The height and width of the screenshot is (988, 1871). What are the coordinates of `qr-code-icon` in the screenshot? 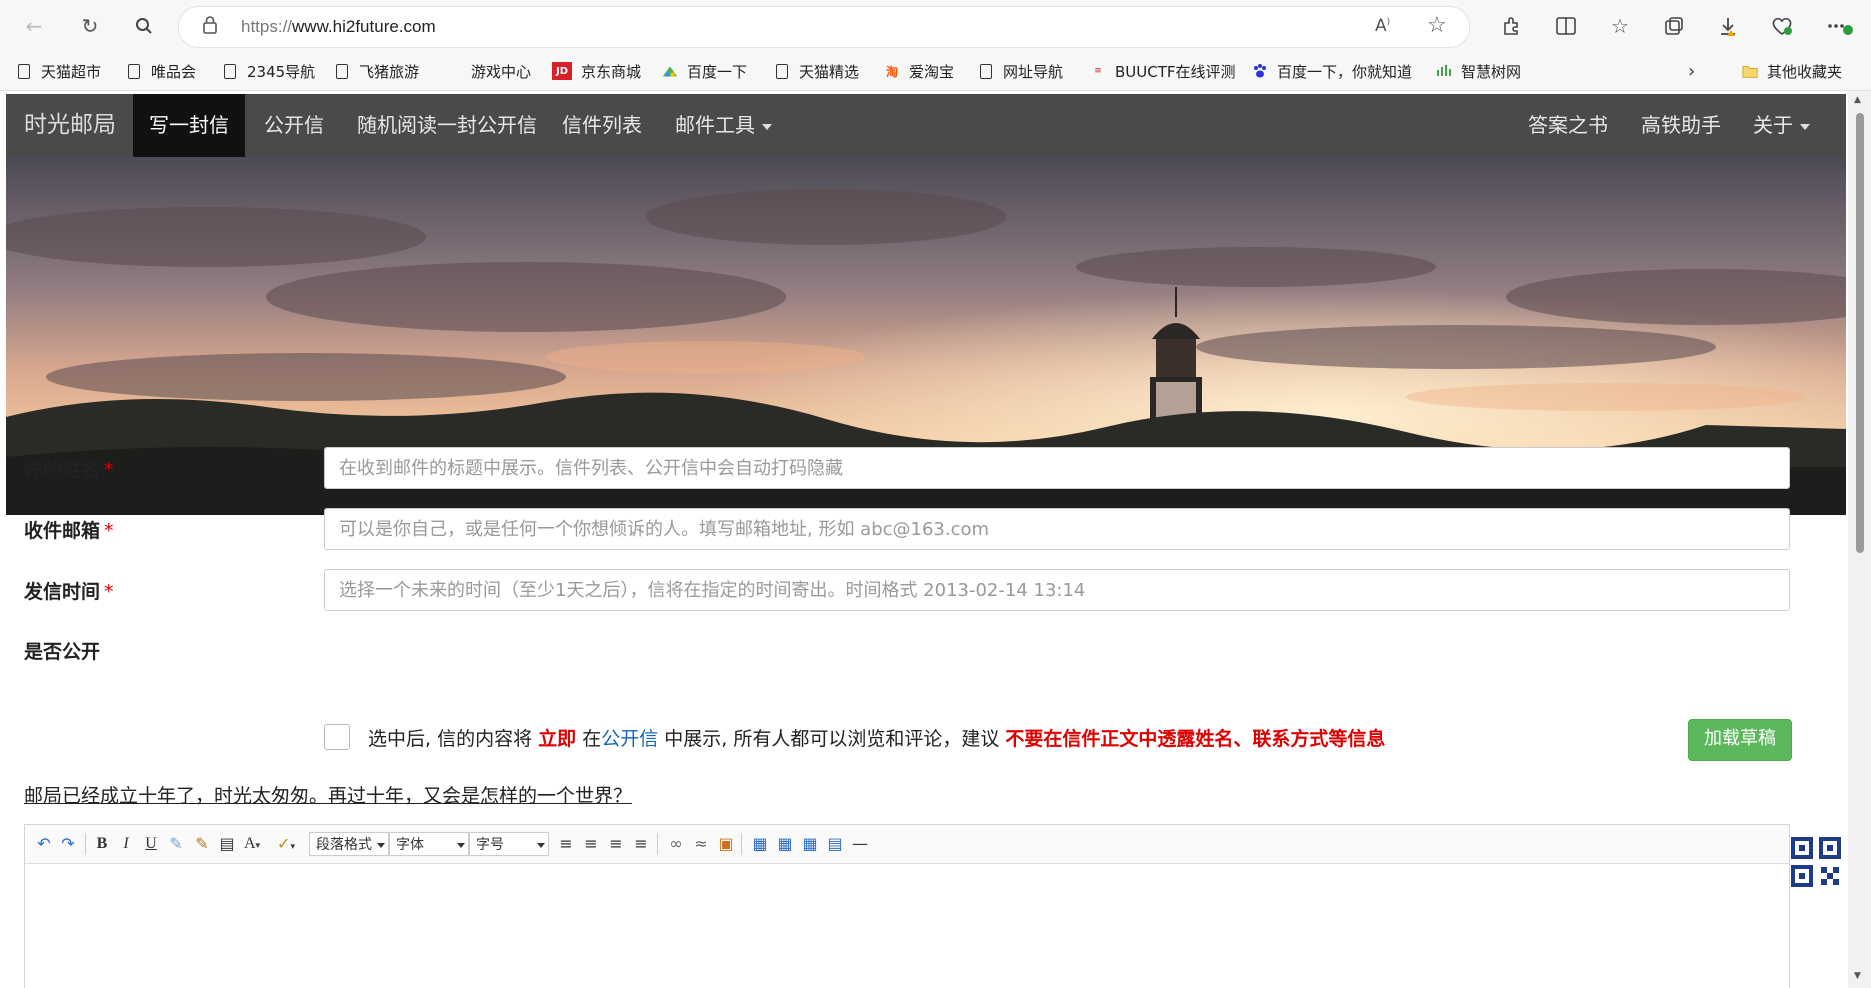 It's located at (1816, 862).